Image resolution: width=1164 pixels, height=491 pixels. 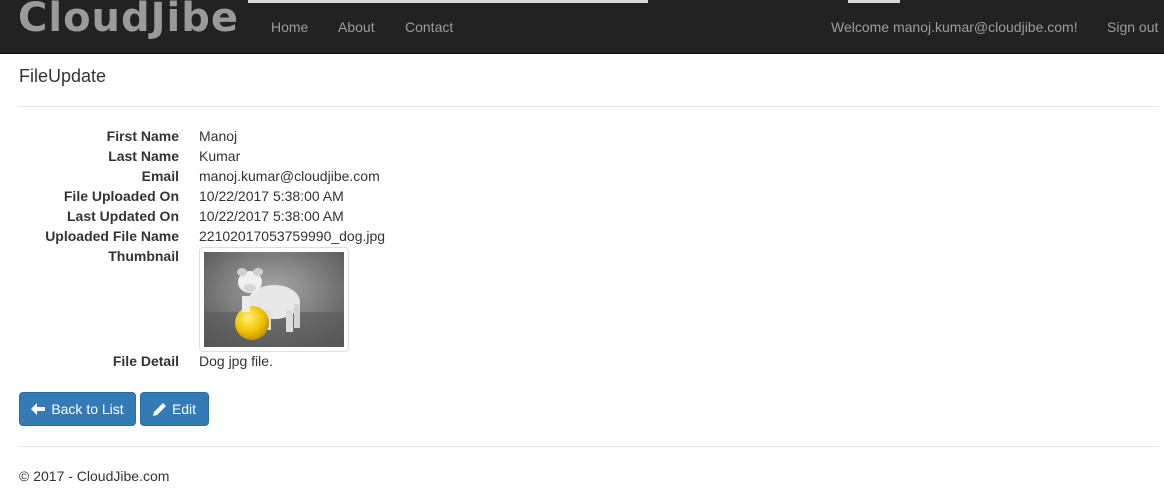 What do you see at coordinates (87, 409) in the screenshot?
I see `back-to-list-label: Back to List` at bounding box center [87, 409].